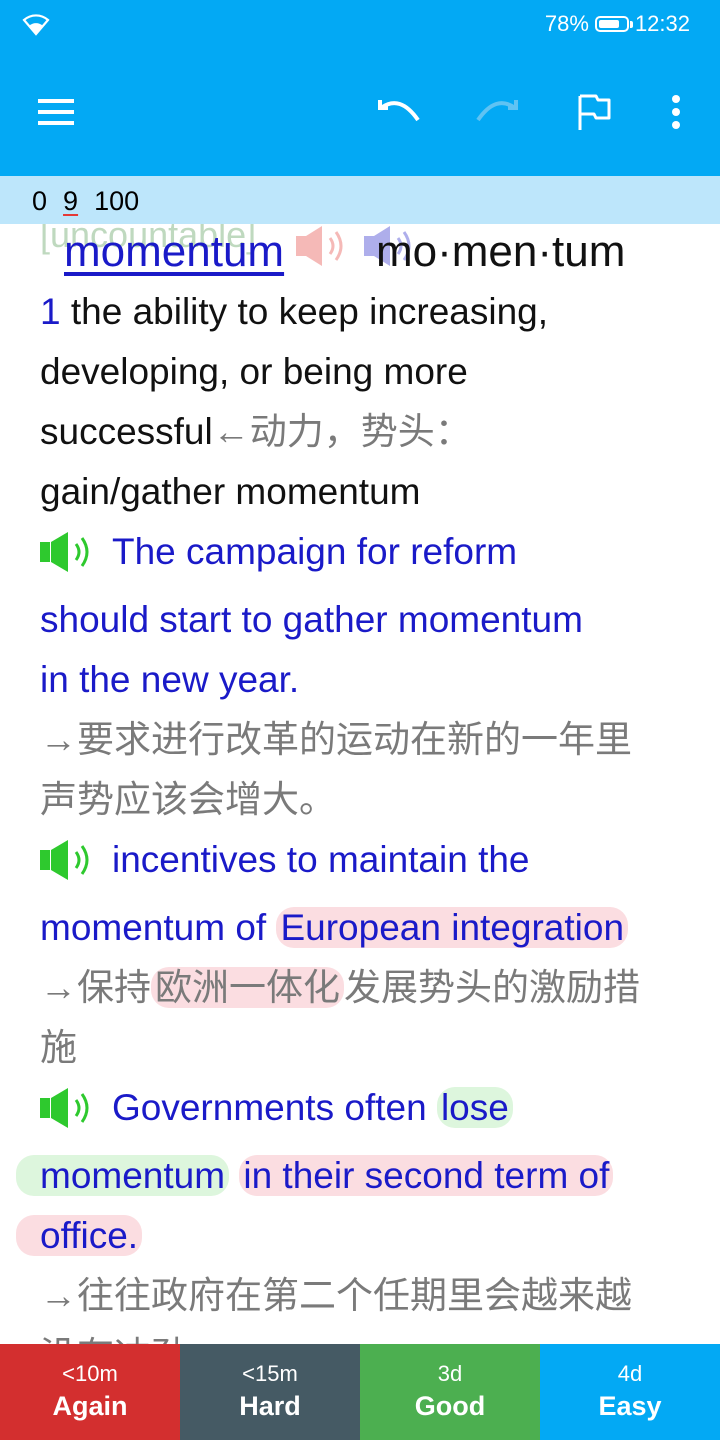 This screenshot has height=1440, width=720. What do you see at coordinates (40, 201) in the screenshot?
I see `new-count: 0` at bounding box center [40, 201].